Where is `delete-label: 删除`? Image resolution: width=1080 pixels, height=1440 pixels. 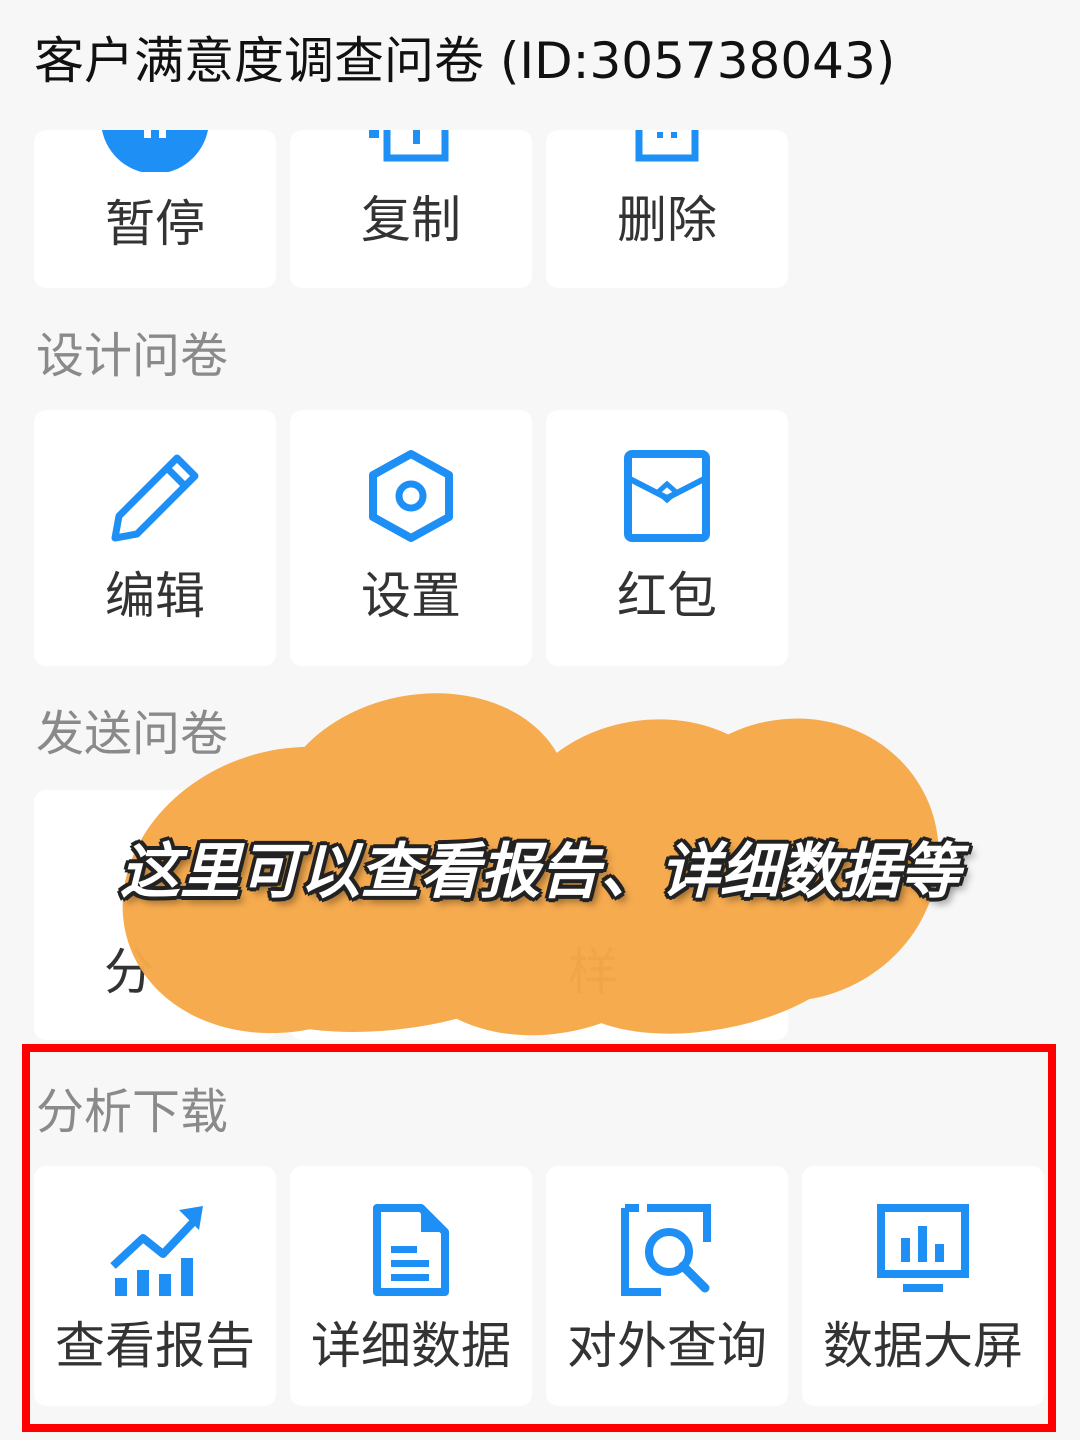 delete-label: 删除 is located at coordinates (667, 220).